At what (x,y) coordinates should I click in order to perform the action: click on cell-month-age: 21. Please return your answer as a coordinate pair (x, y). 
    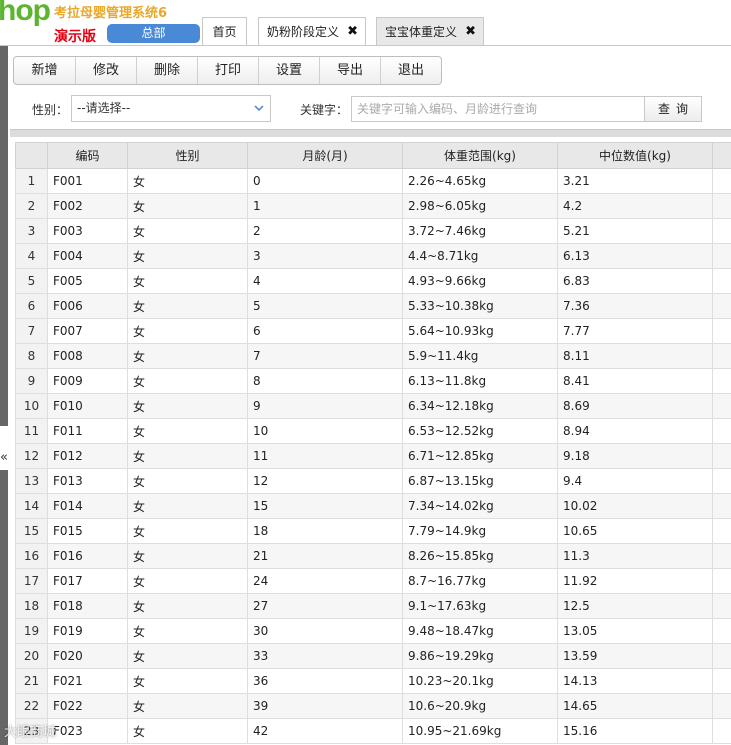
    Looking at the image, I should click on (325, 556).